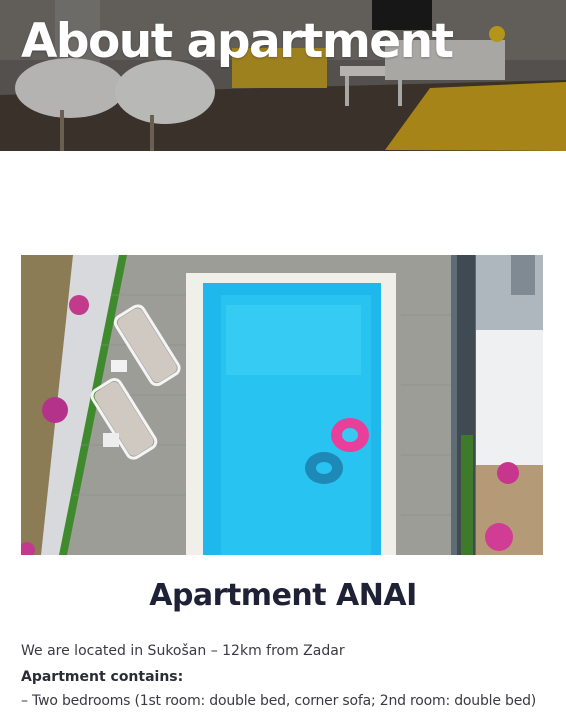 The width and height of the screenshot is (566, 716). What do you see at coordinates (283, 595) in the screenshot?
I see `apartment-title: Apartment ANAI` at bounding box center [283, 595].